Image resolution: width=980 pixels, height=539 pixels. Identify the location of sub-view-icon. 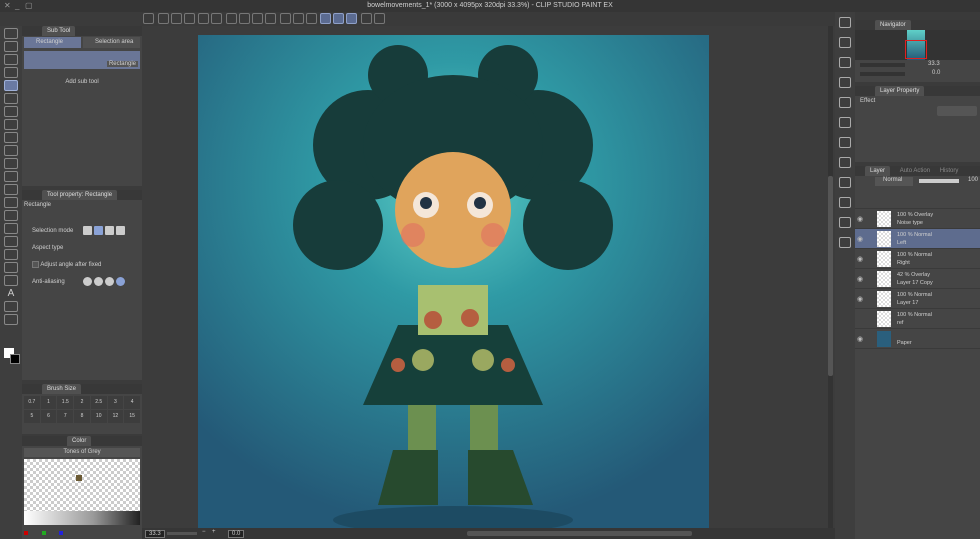
(845, 42).